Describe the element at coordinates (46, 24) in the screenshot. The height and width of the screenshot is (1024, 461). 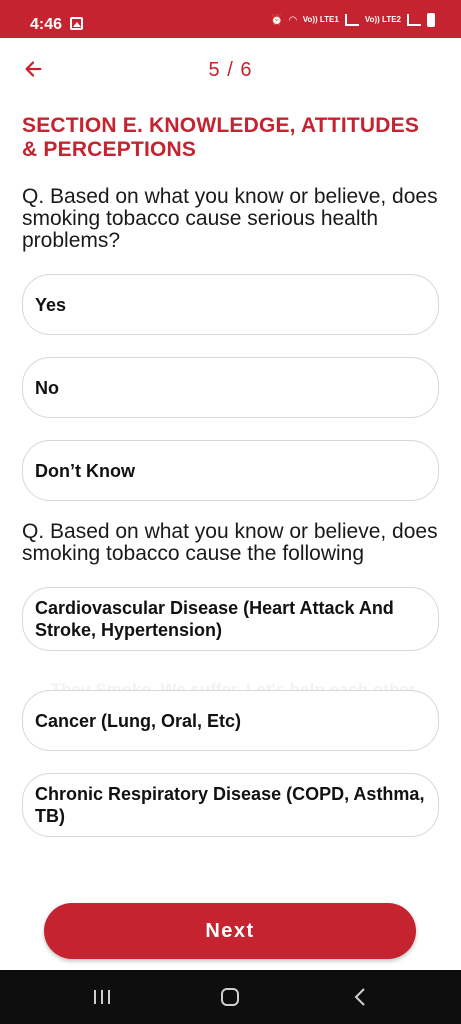
I see `status-time: 4:46` at that location.